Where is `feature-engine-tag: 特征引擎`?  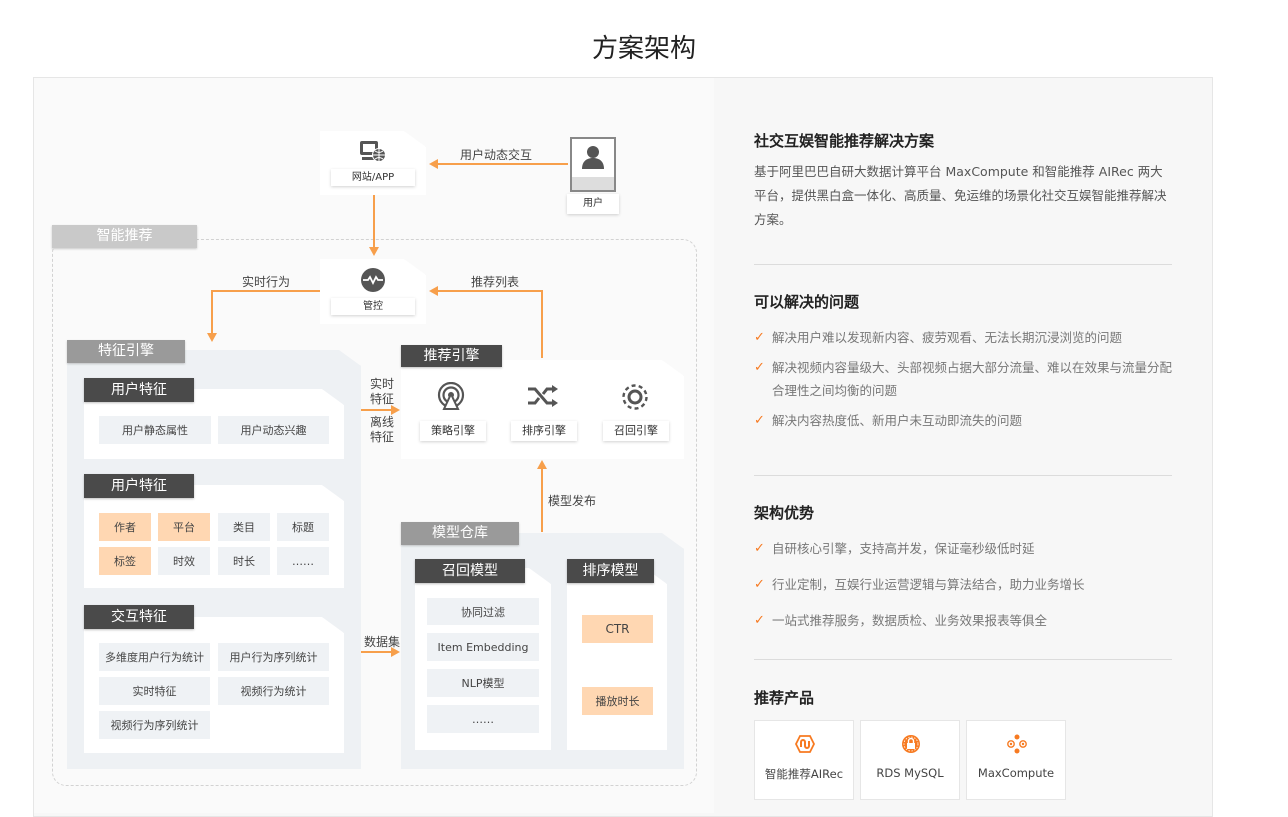
feature-engine-tag: 特征引擎 is located at coordinates (126, 351).